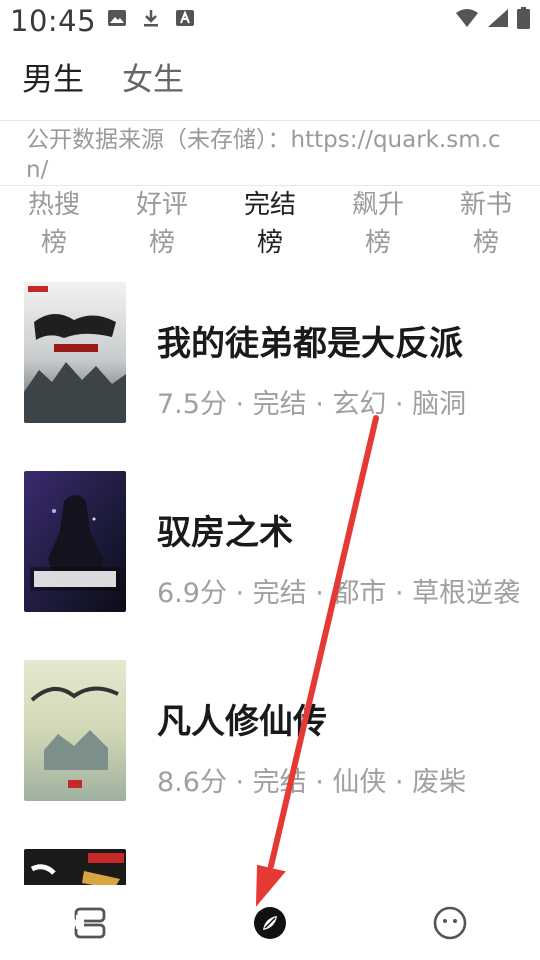 The image size is (540, 960). Describe the element at coordinates (312, 404) in the screenshot. I see `book-meta: 7.5分 · 完结 · 玄幻 · 脑洞` at that location.